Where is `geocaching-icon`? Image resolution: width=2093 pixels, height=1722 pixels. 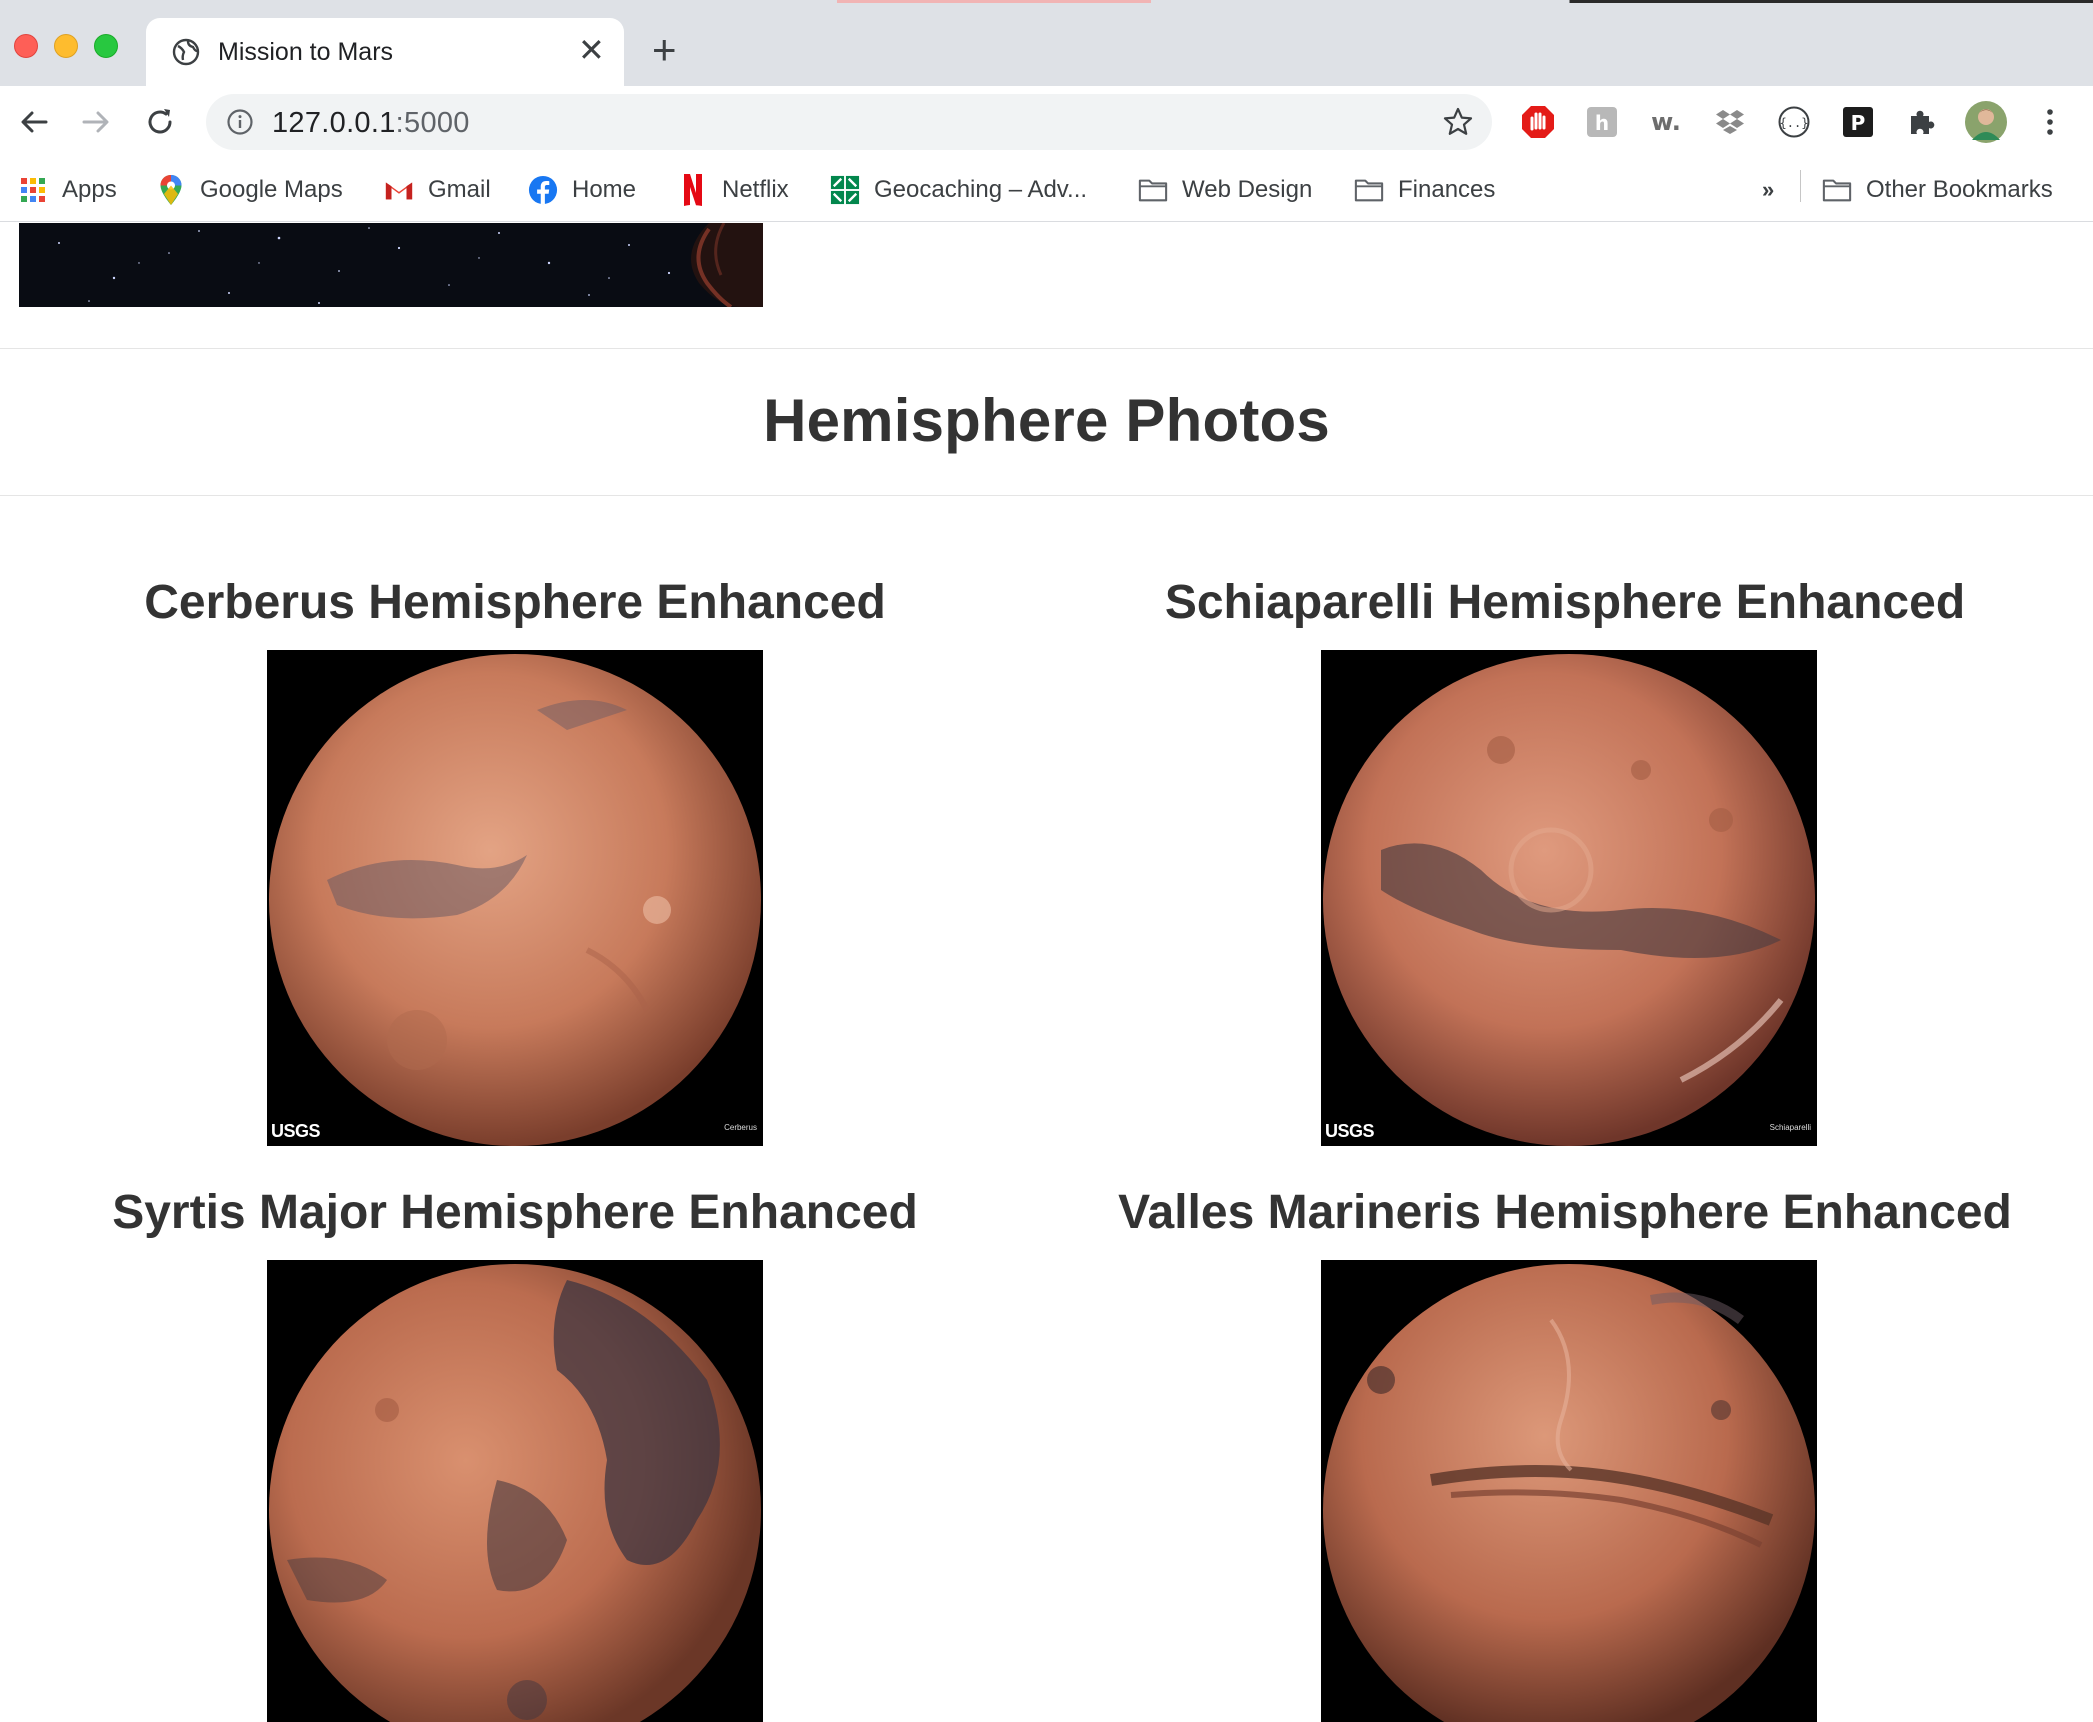
geocaching-icon is located at coordinates (845, 190).